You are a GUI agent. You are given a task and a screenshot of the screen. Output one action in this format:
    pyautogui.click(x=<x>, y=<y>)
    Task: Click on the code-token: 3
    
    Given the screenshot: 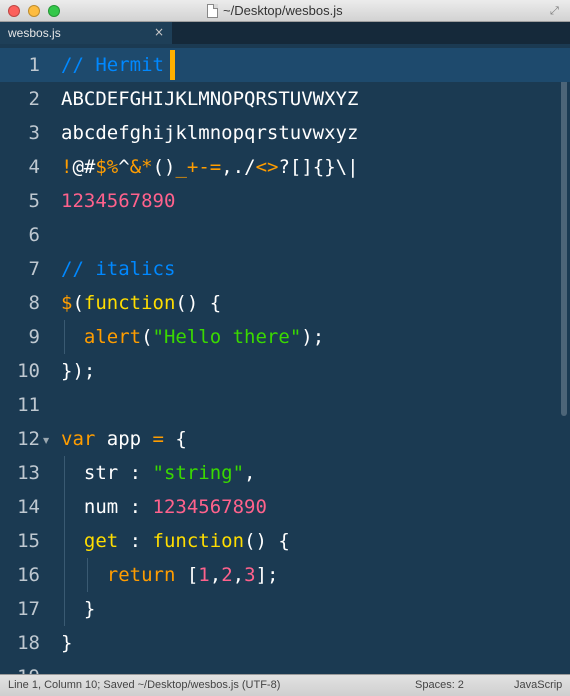 What is the action you would take?
    pyautogui.click(x=250, y=575)
    